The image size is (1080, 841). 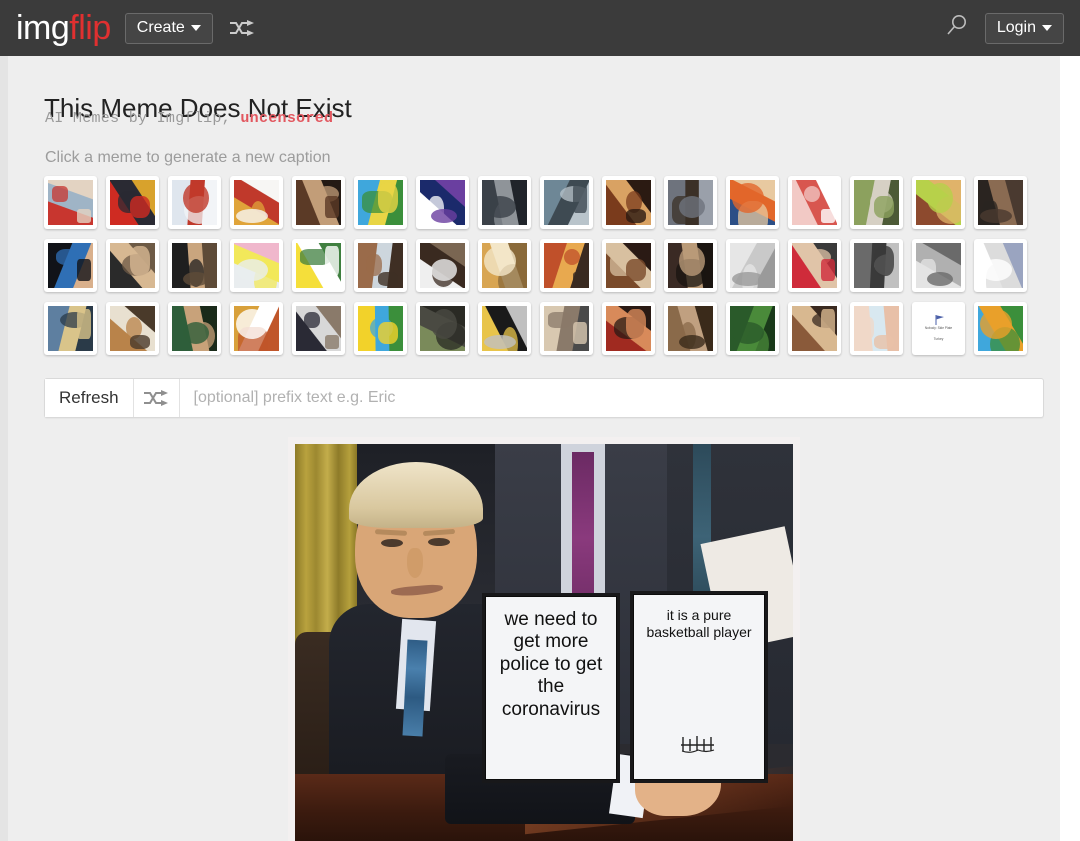 I want to click on header-left-group: imgflip Create, so click(x=127, y=28).